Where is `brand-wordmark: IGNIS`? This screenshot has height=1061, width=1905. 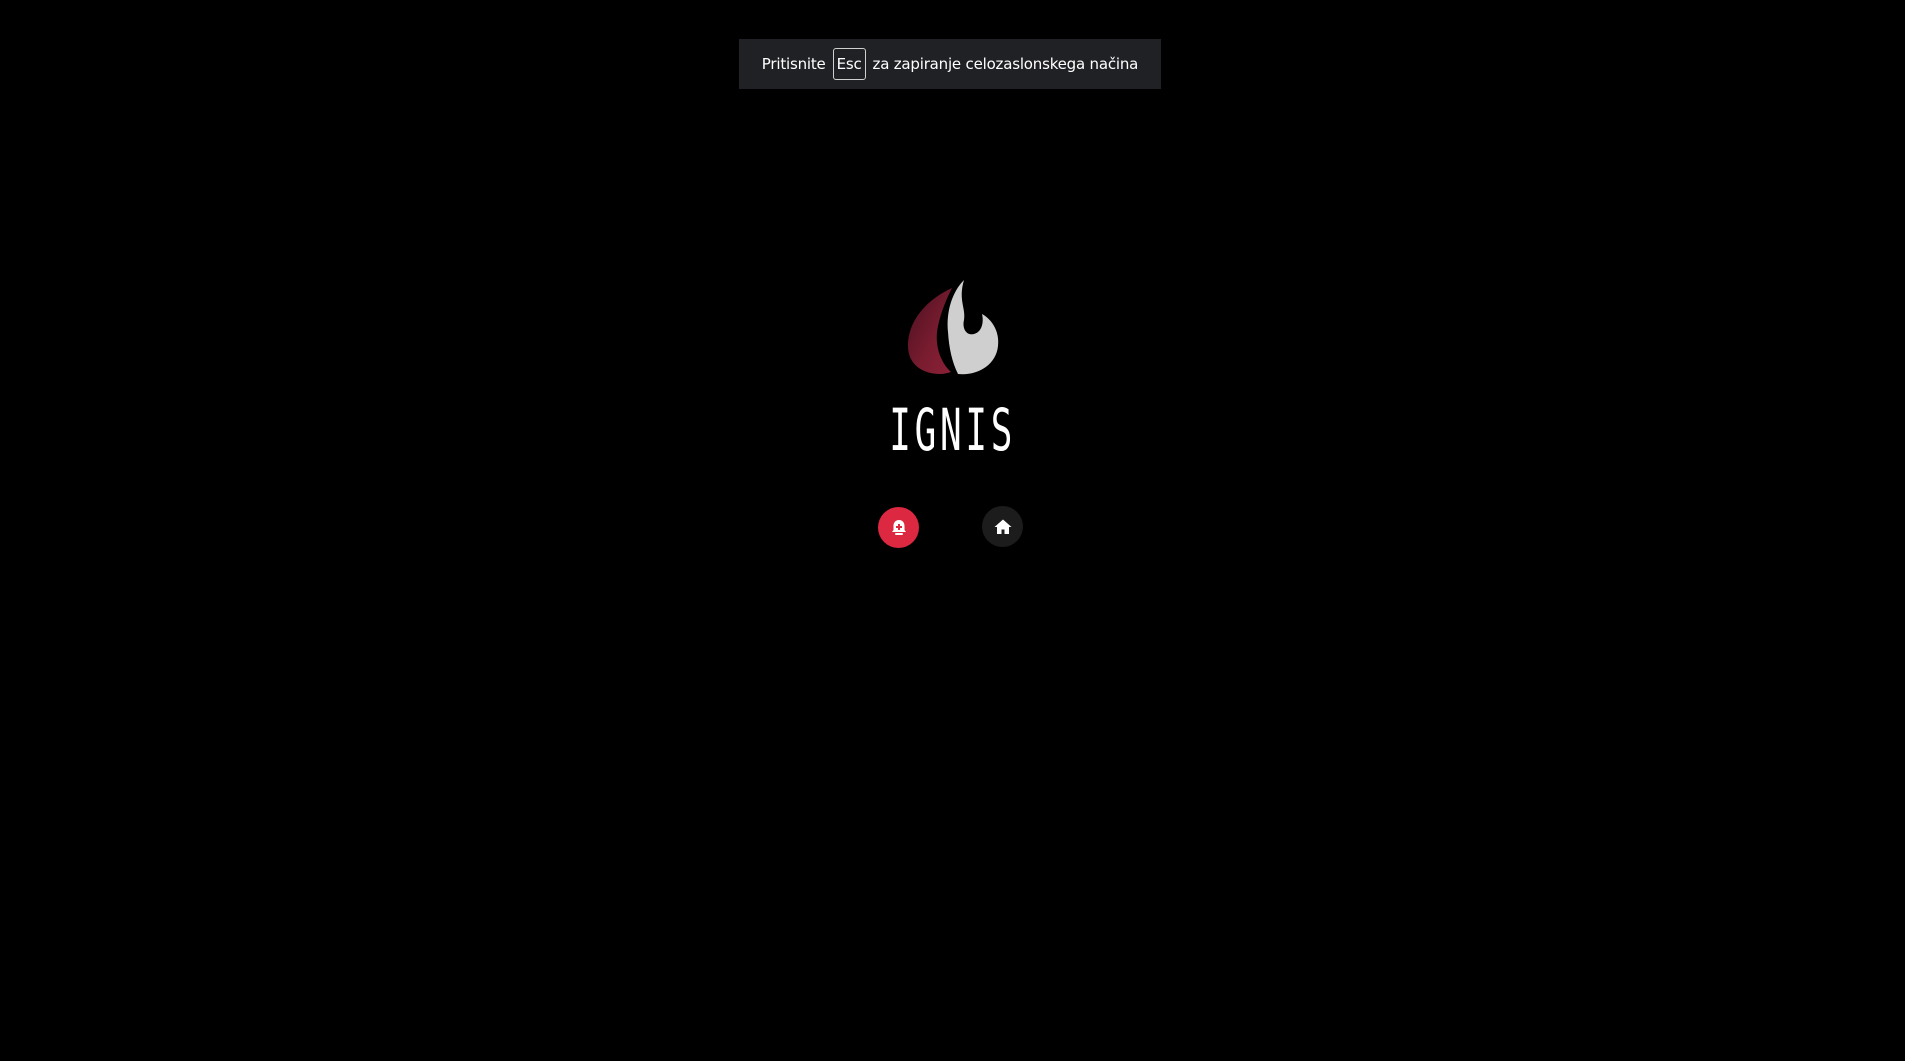 brand-wordmark: IGNIS is located at coordinates (953, 430).